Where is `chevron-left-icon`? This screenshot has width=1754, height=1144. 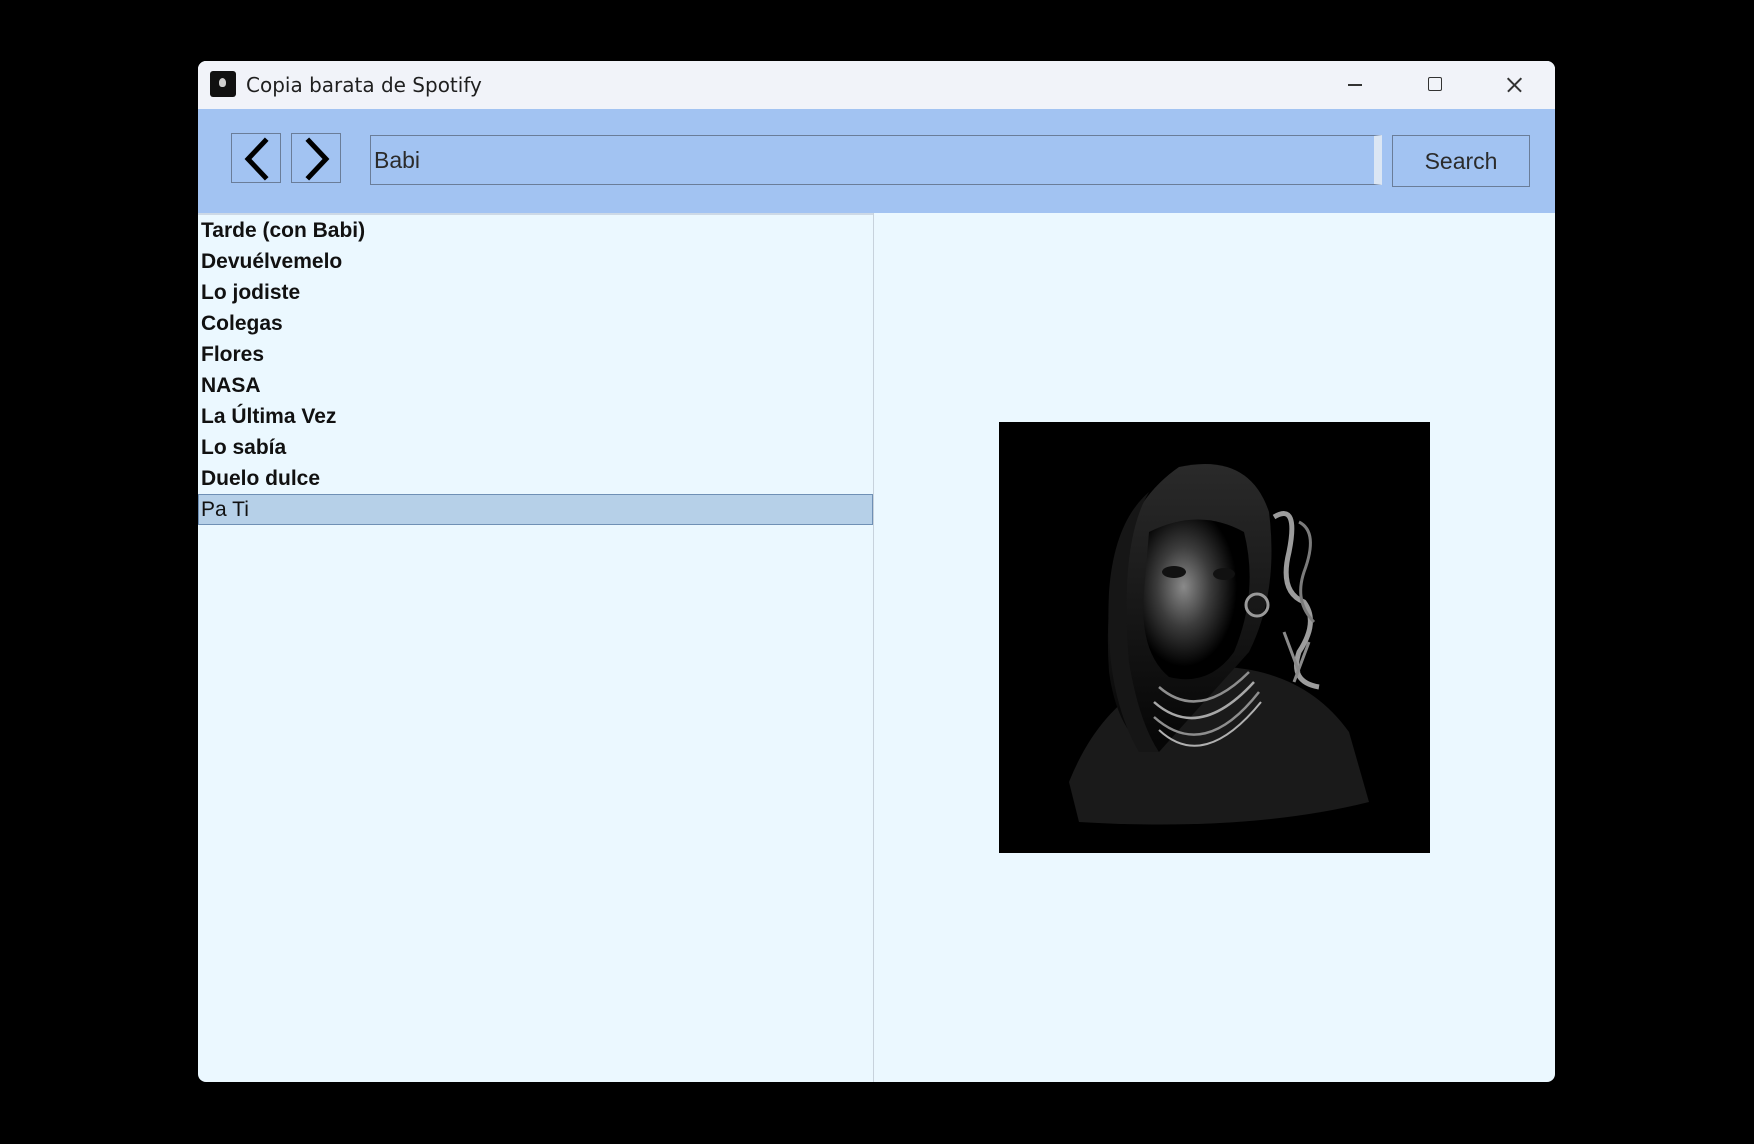 chevron-left-icon is located at coordinates (256, 159).